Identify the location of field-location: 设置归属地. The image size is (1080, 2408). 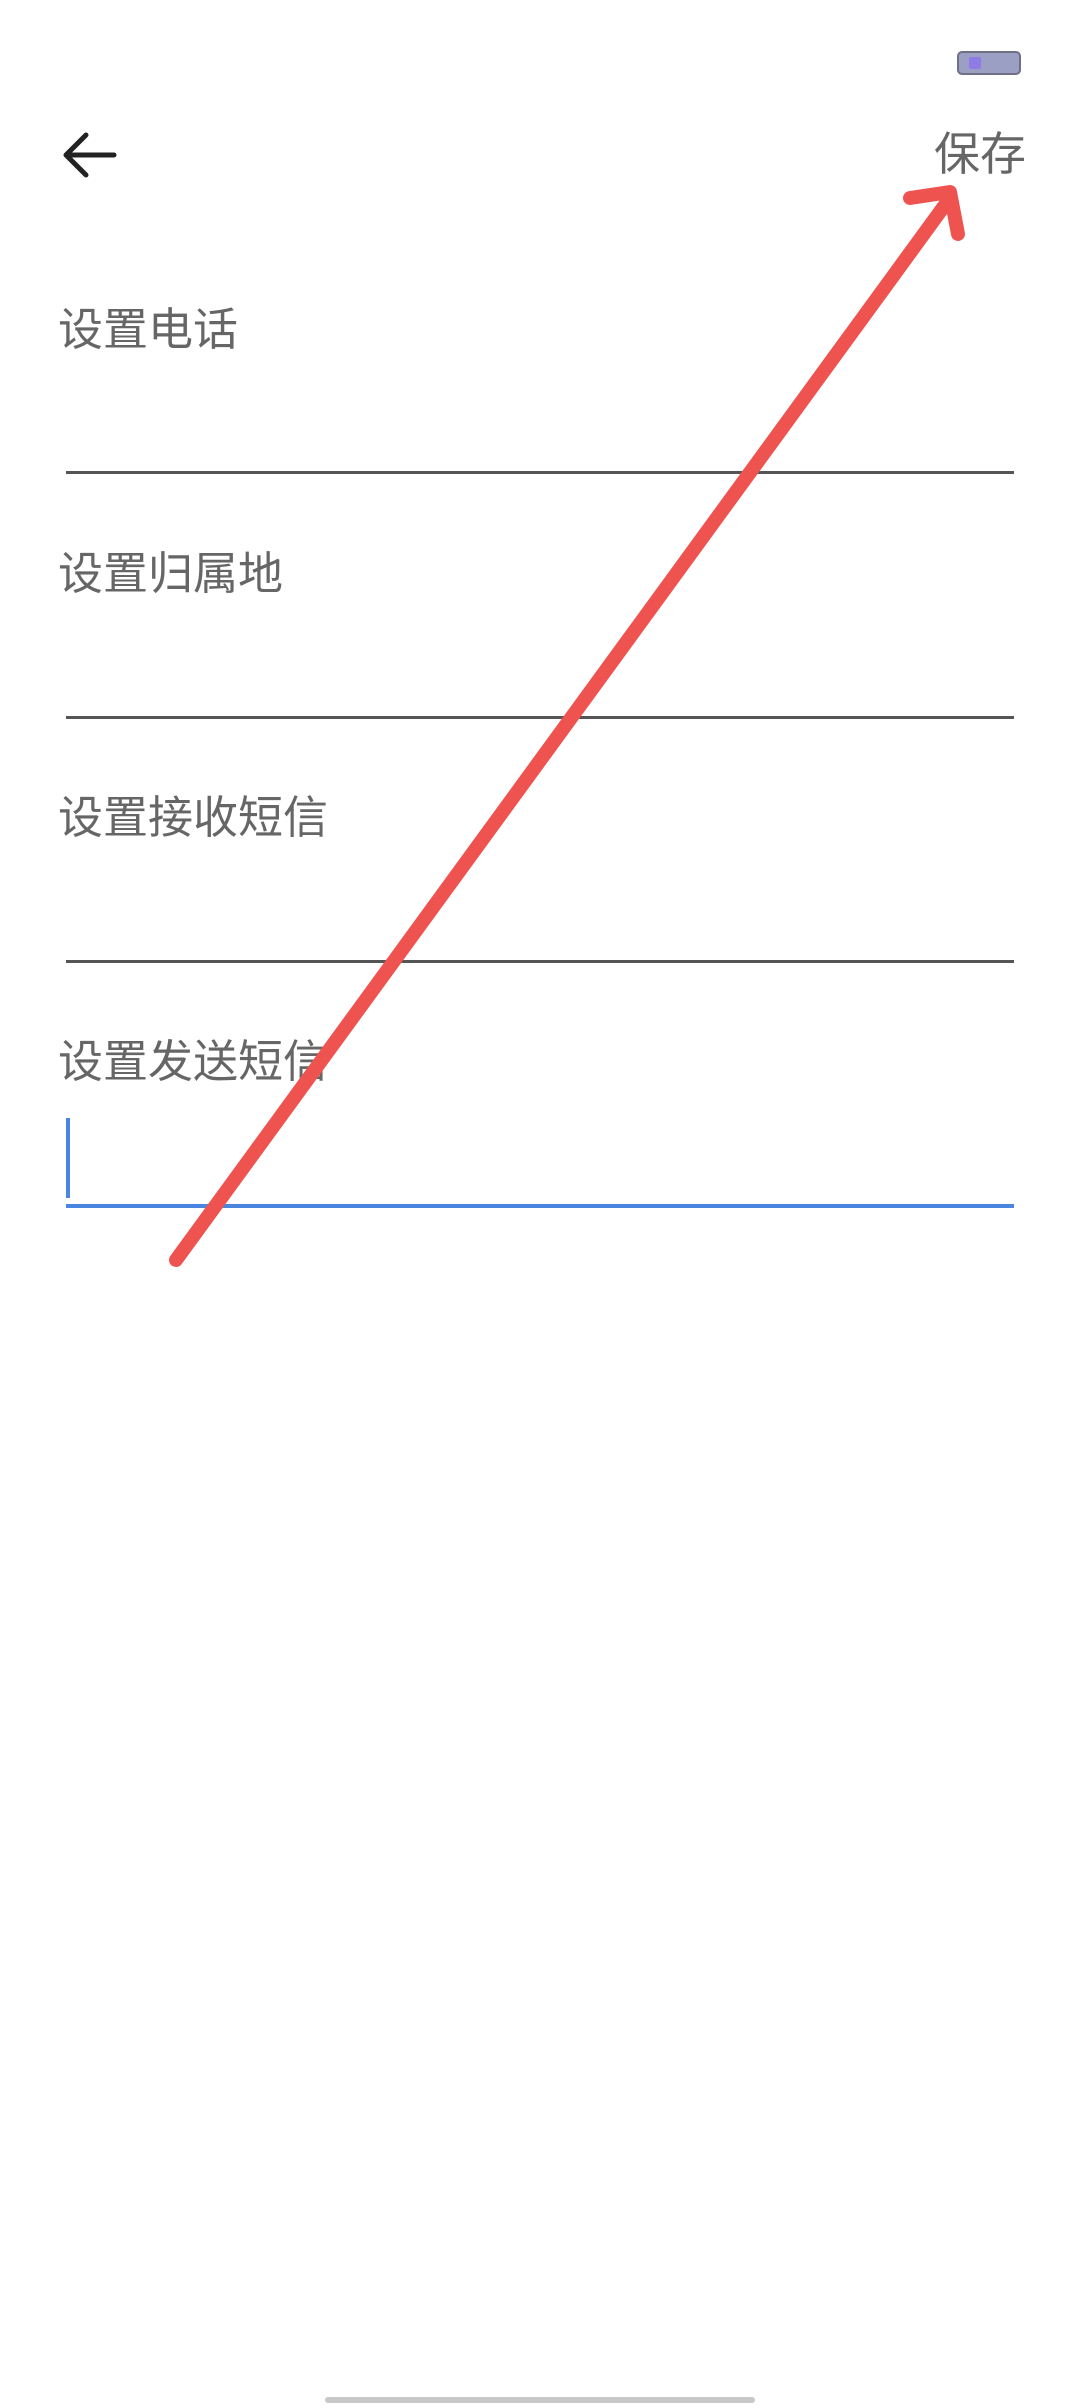
(540, 634).